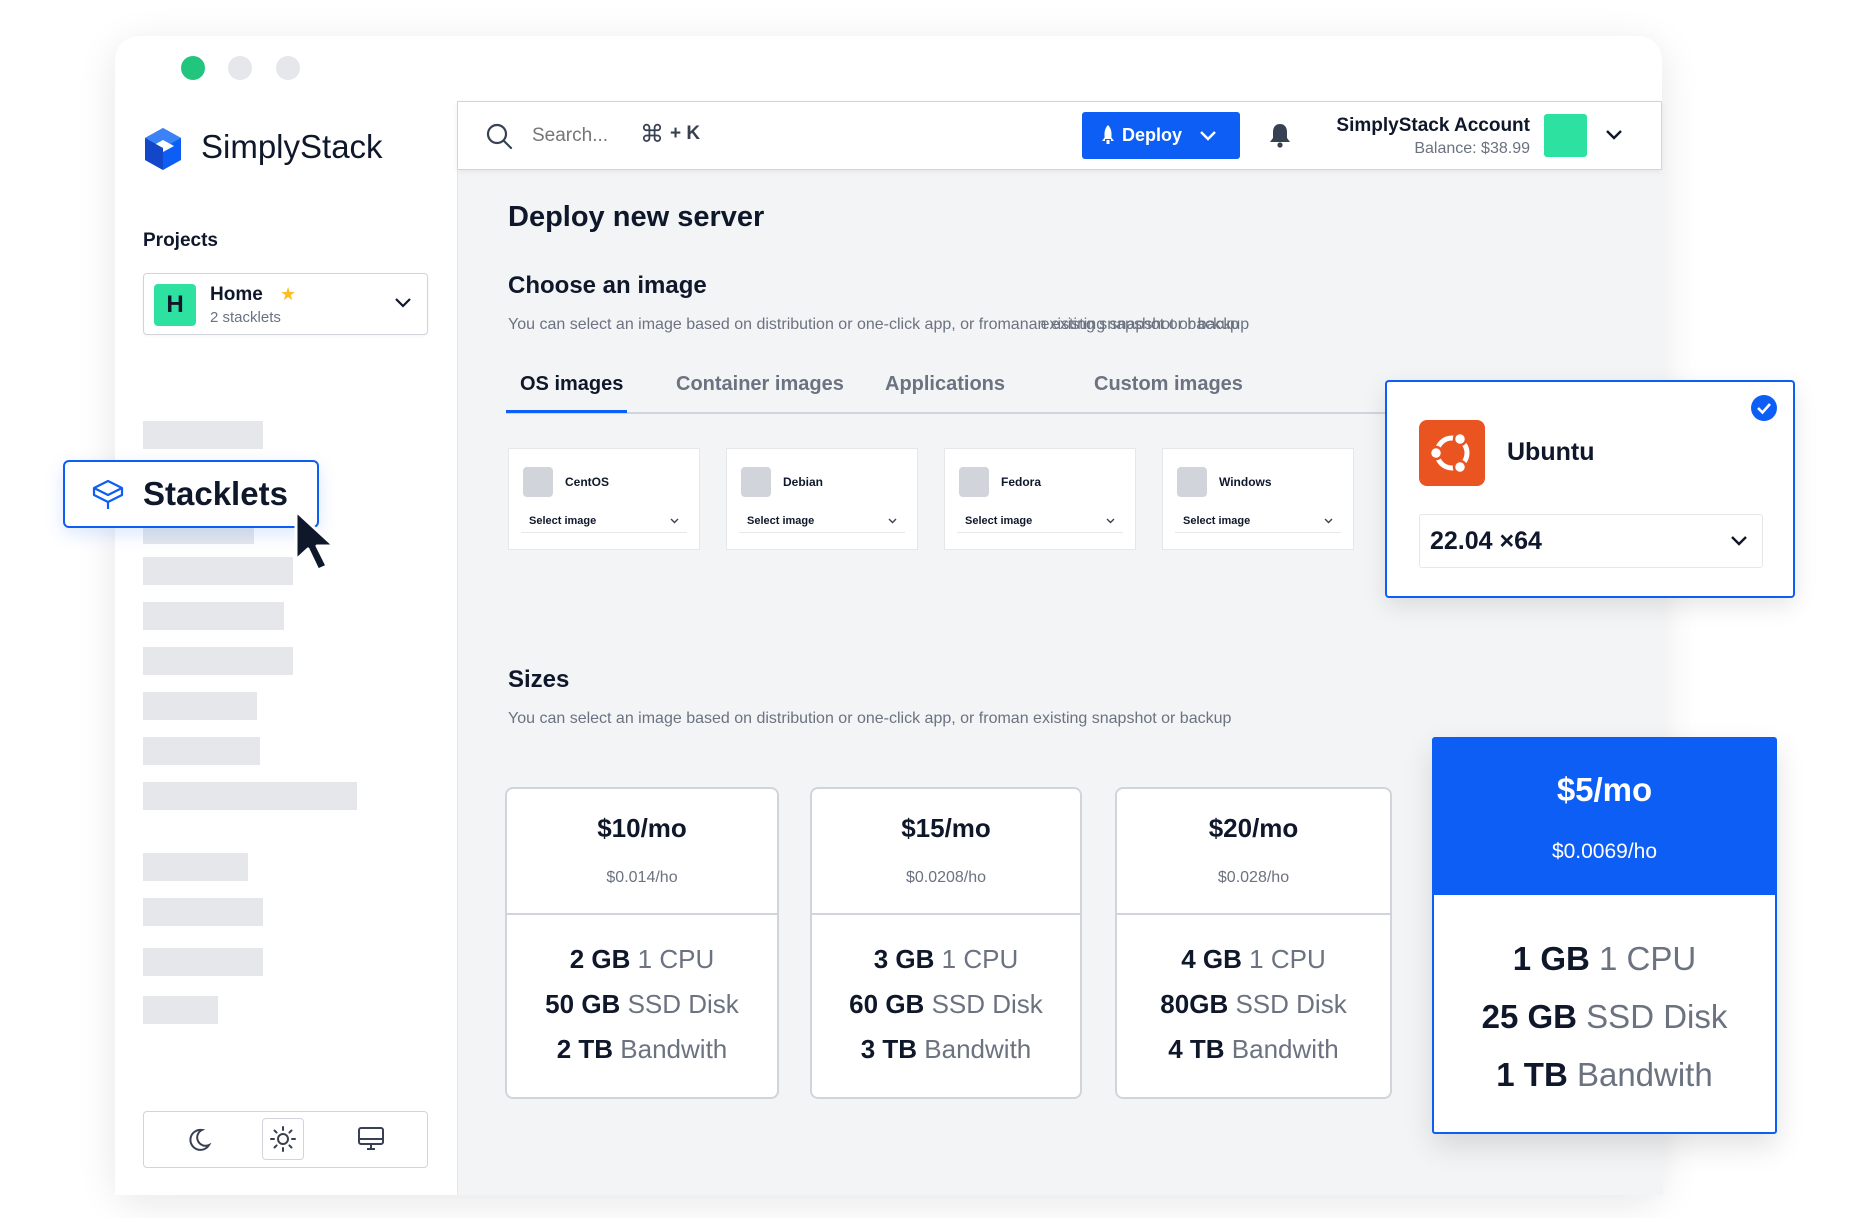 Image resolution: width=1863 pixels, height=1218 pixels. What do you see at coordinates (642, 877) in the screenshot?
I see `plan-hourly: $0.014/ho` at bounding box center [642, 877].